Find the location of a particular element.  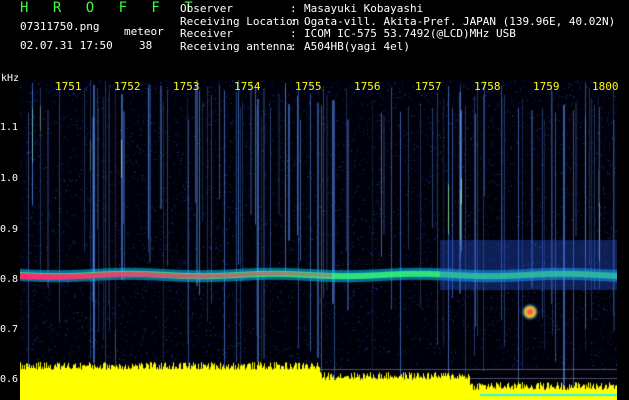

info-label: Receiver is located at coordinates (206, 33).